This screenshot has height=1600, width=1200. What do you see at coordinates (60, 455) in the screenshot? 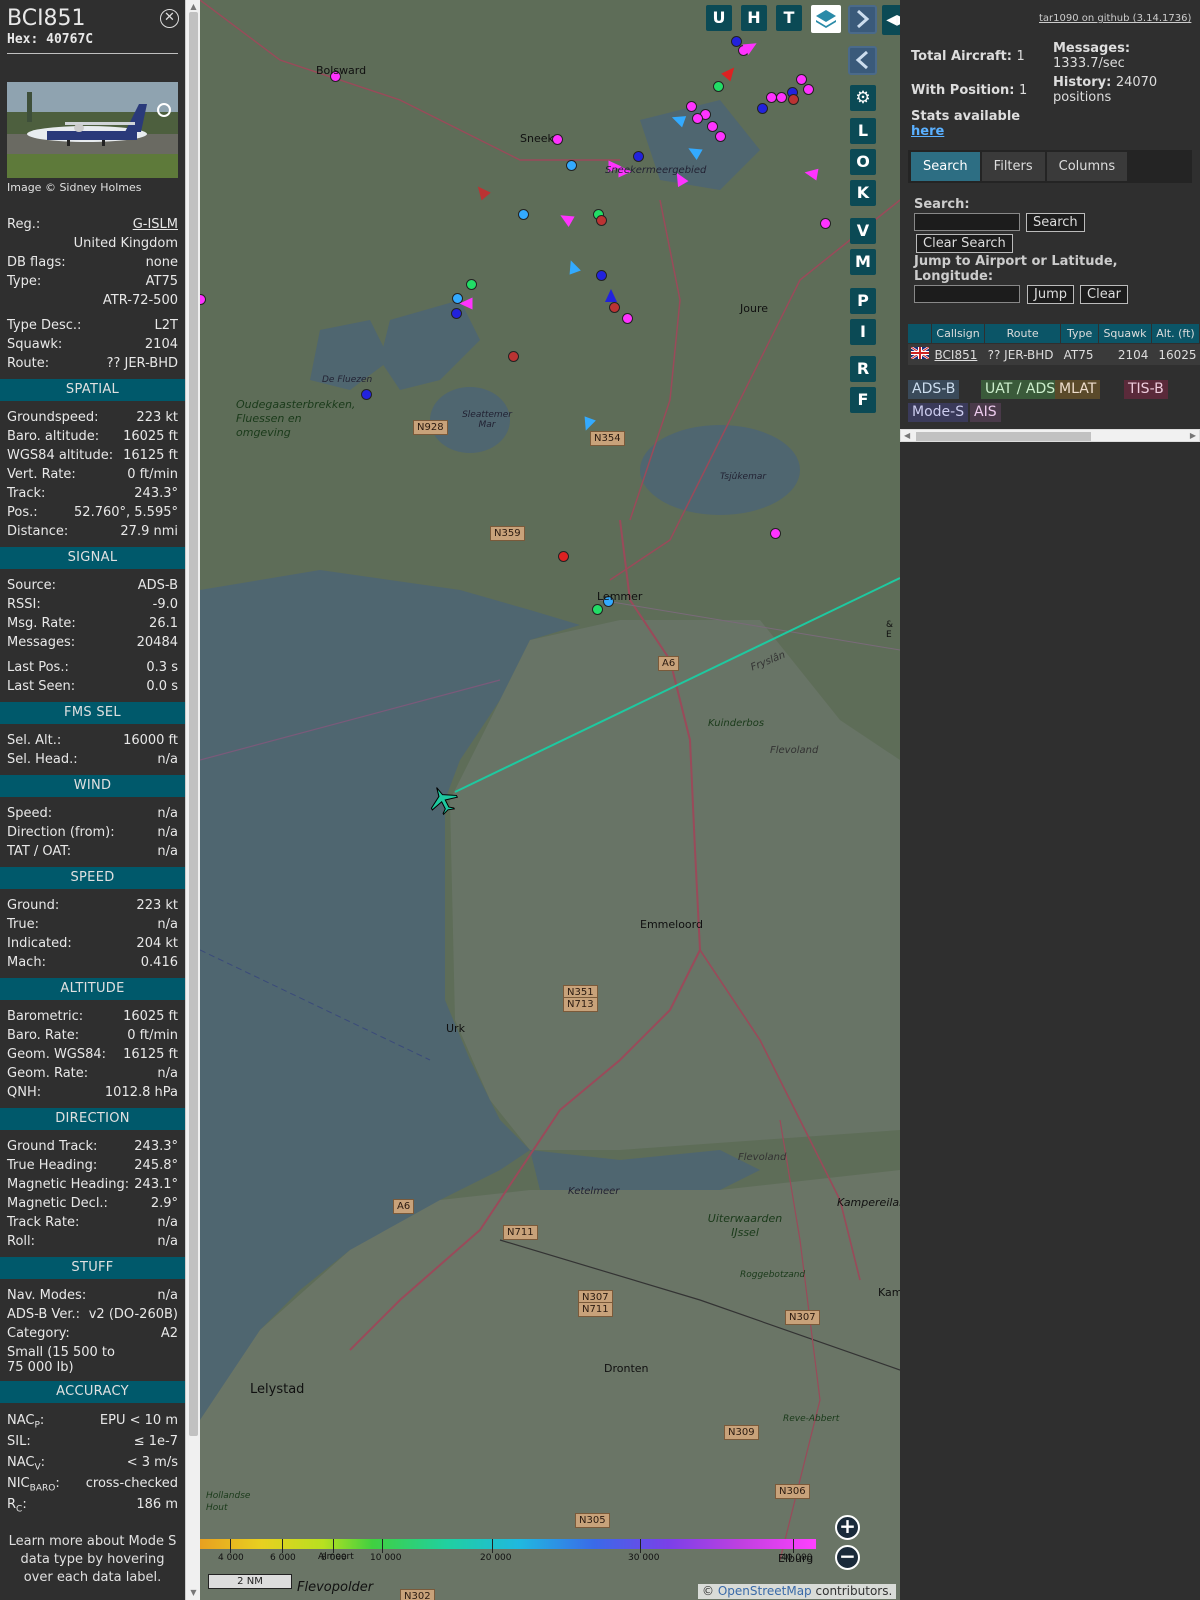
I see `detail-label: WGS84 altitude:` at bounding box center [60, 455].